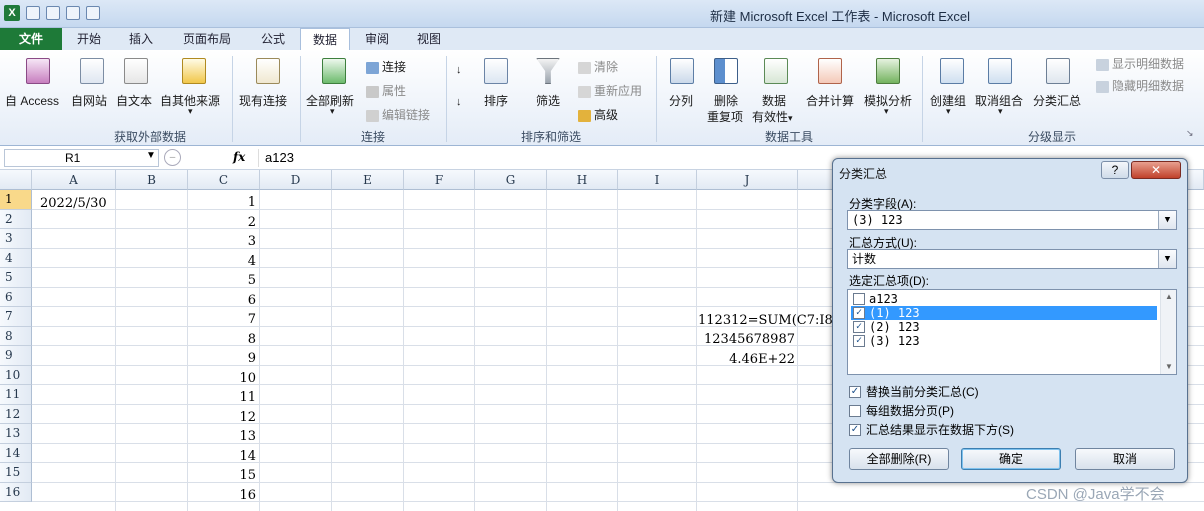 This screenshot has width=1204, height=511. Describe the element at coordinates (73, 203) in the screenshot. I see `cell-a1: 2022/5/30` at that location.